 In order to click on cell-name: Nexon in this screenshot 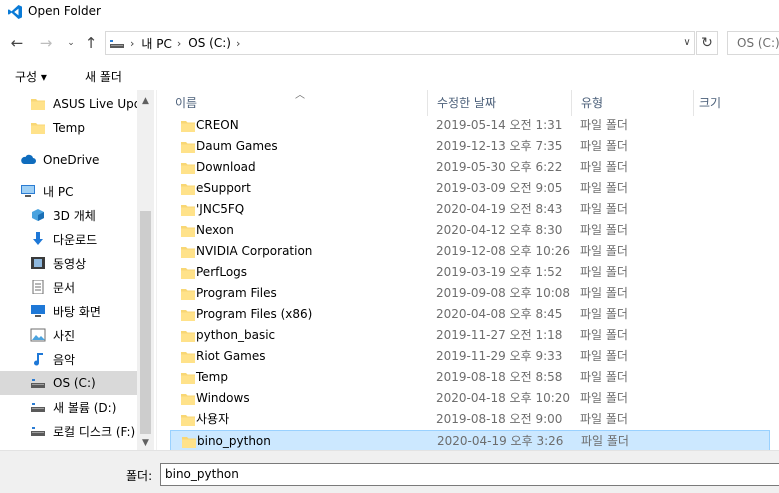, I will do `click(215, 230)`.